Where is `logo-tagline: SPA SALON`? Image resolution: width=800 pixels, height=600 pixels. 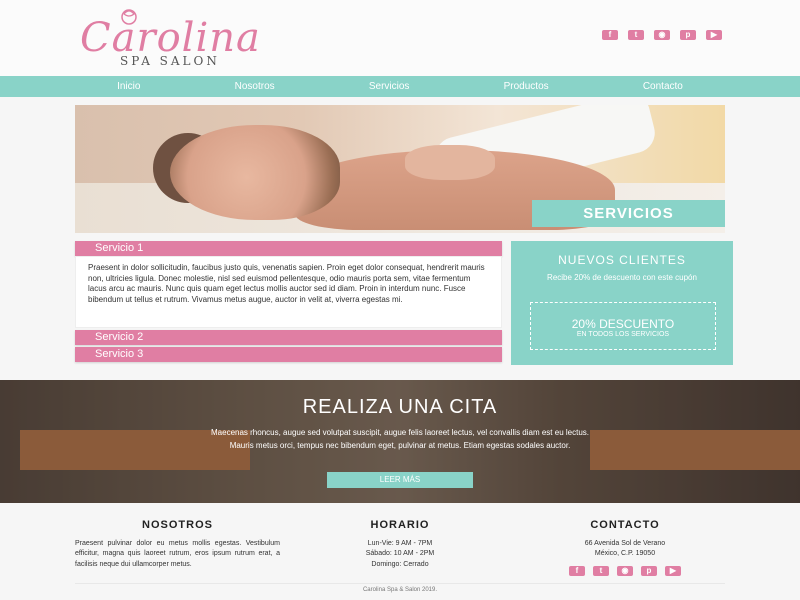
logo-tagline: SPA SALON is located at coordinates (170, 61).